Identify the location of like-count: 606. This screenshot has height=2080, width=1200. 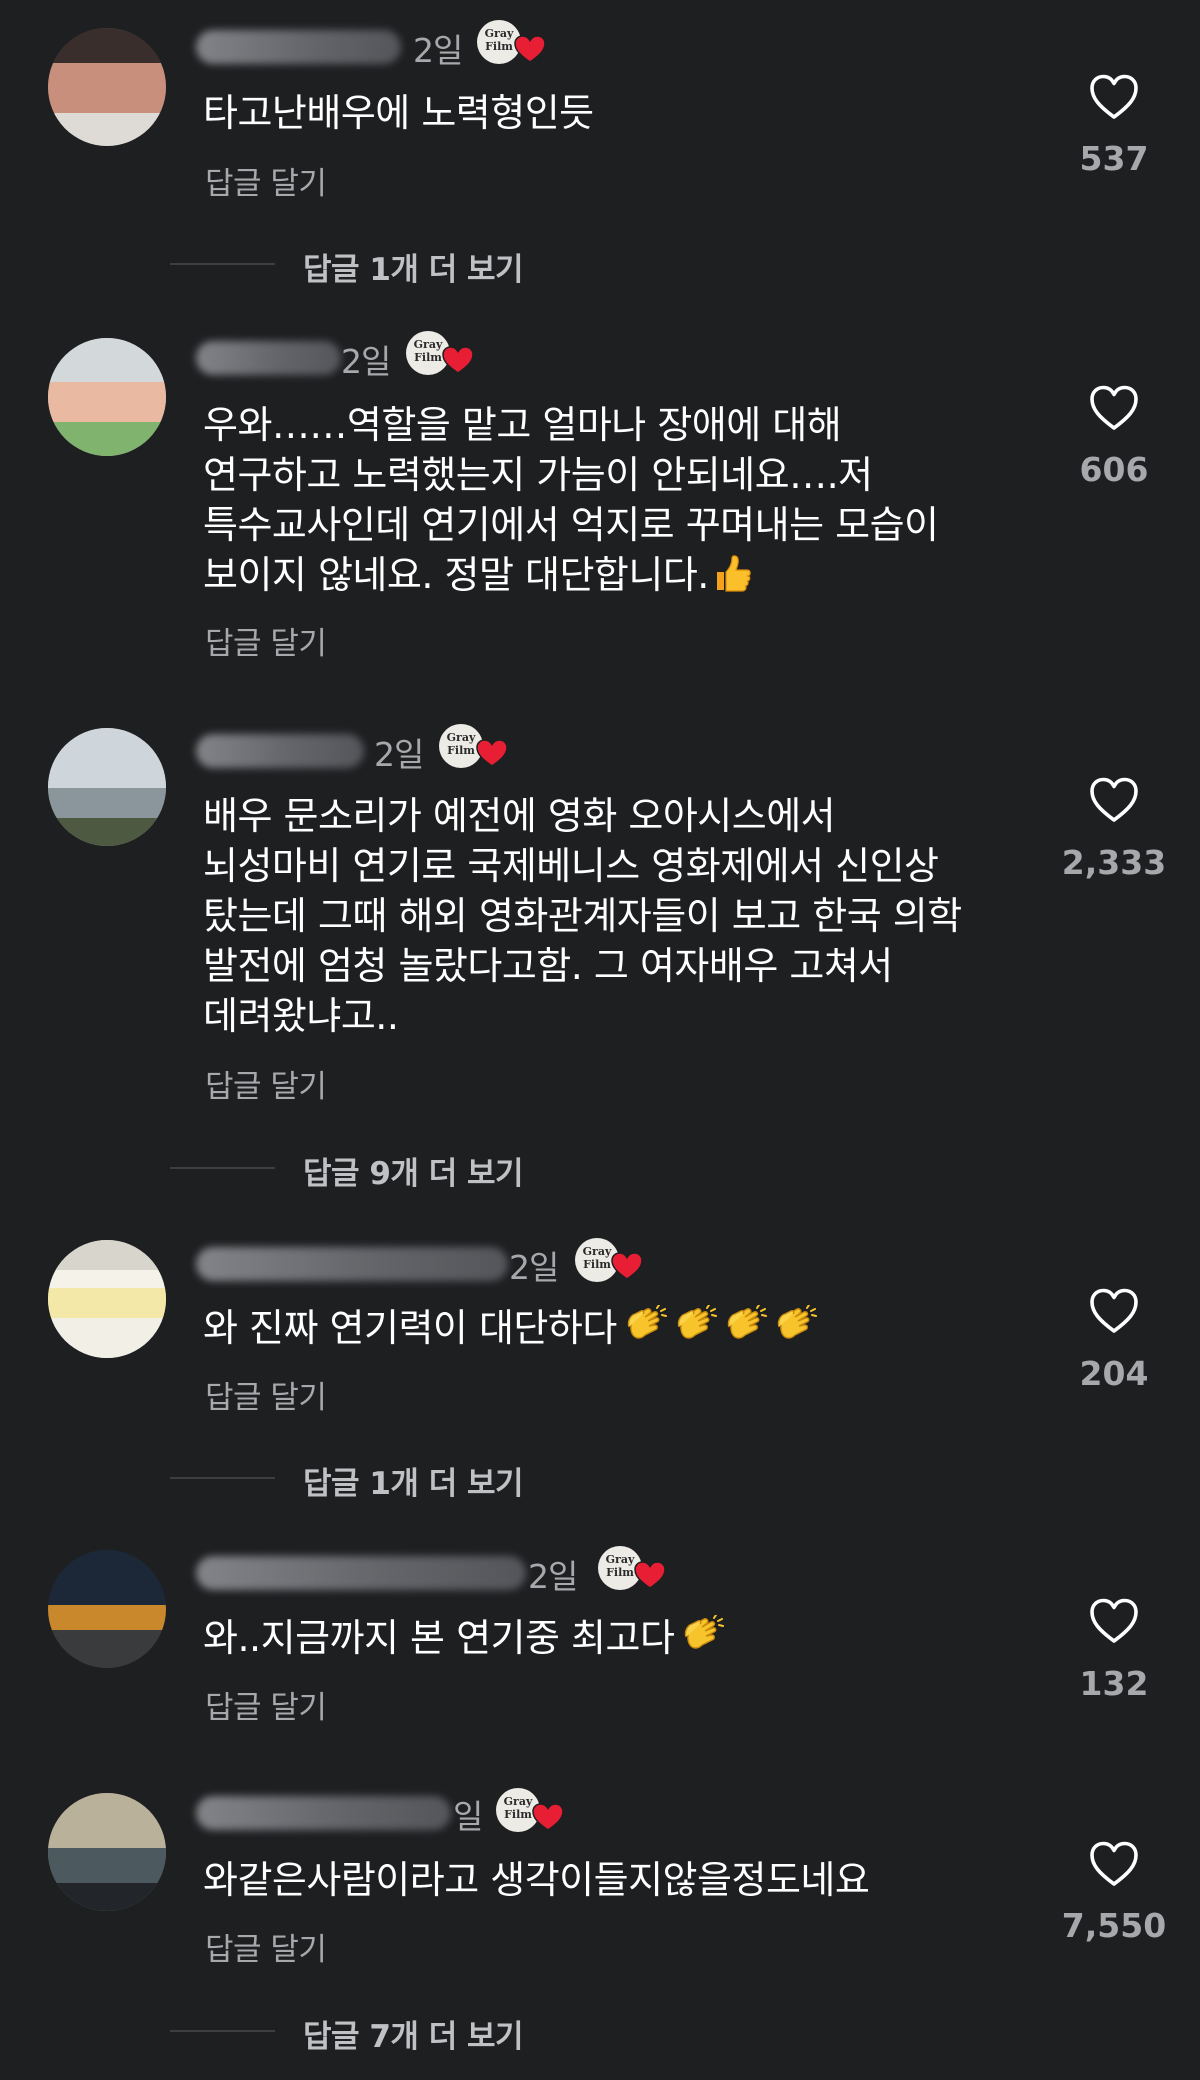
(1114, 469).